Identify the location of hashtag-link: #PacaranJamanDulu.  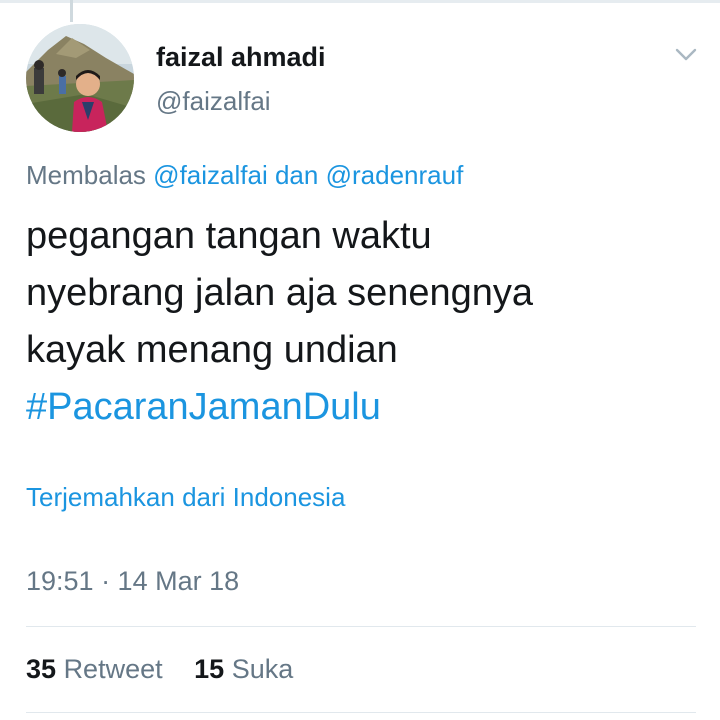
(361, 407).